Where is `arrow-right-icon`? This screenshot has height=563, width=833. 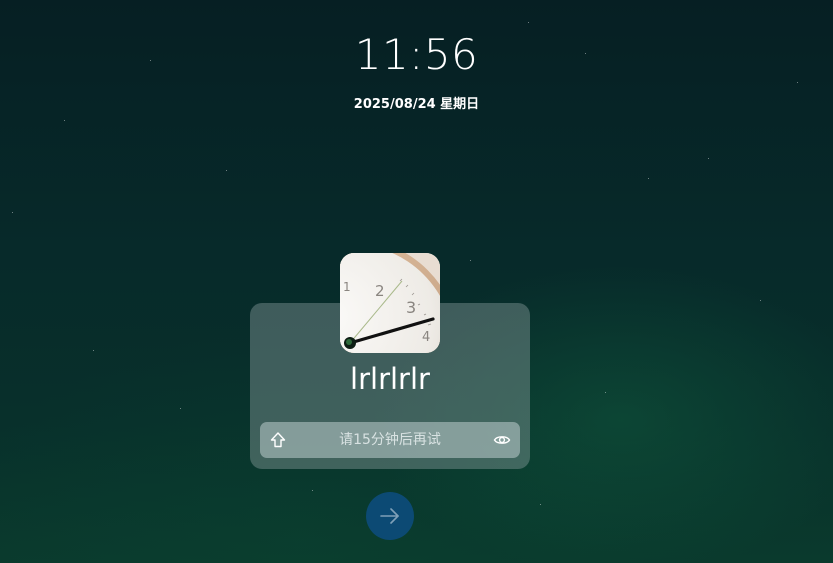
arrow-right-icon is located at coordinates (389, 516).